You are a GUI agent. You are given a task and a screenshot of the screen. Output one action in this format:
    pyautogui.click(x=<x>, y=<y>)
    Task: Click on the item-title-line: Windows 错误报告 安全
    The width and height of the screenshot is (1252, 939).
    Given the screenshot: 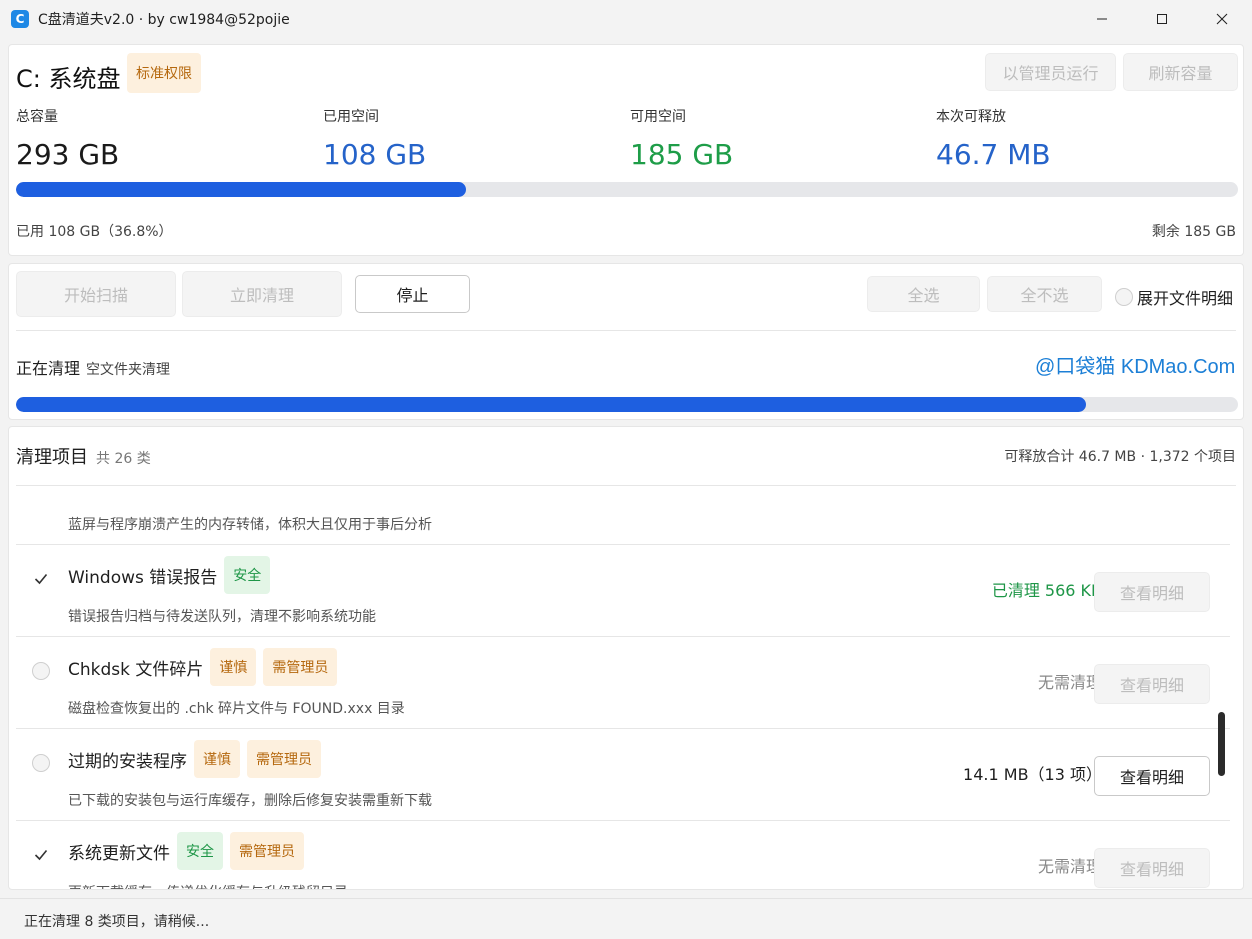 What is the action you would take?
    pyautogui.click(x=169, y=575)
    